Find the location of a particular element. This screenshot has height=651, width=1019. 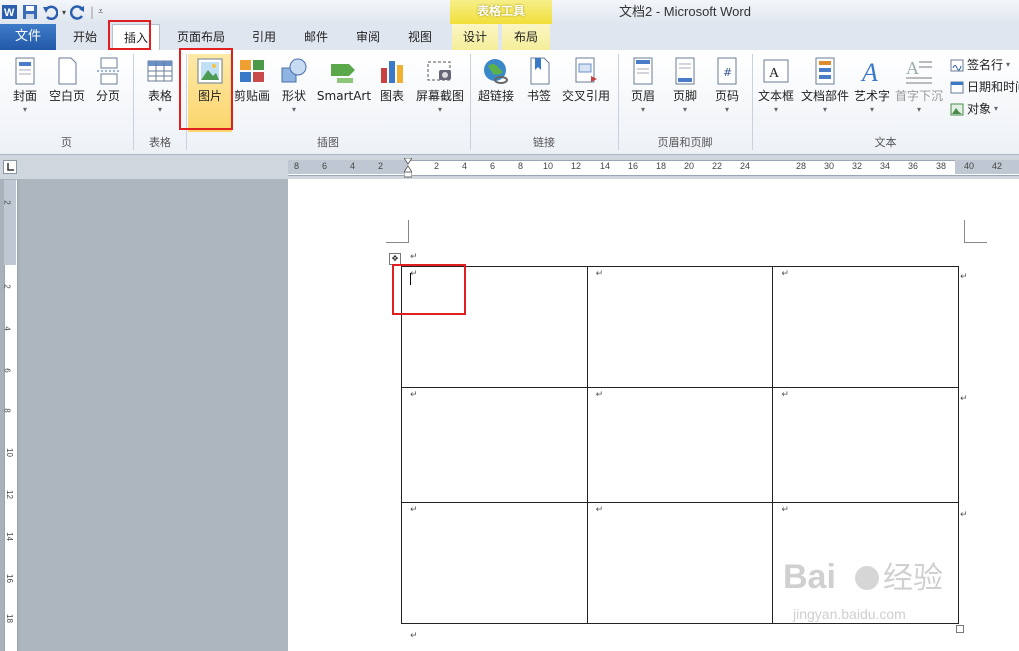

text-box-button: A 文本框 ▾ is located at coordinates (776, 93).